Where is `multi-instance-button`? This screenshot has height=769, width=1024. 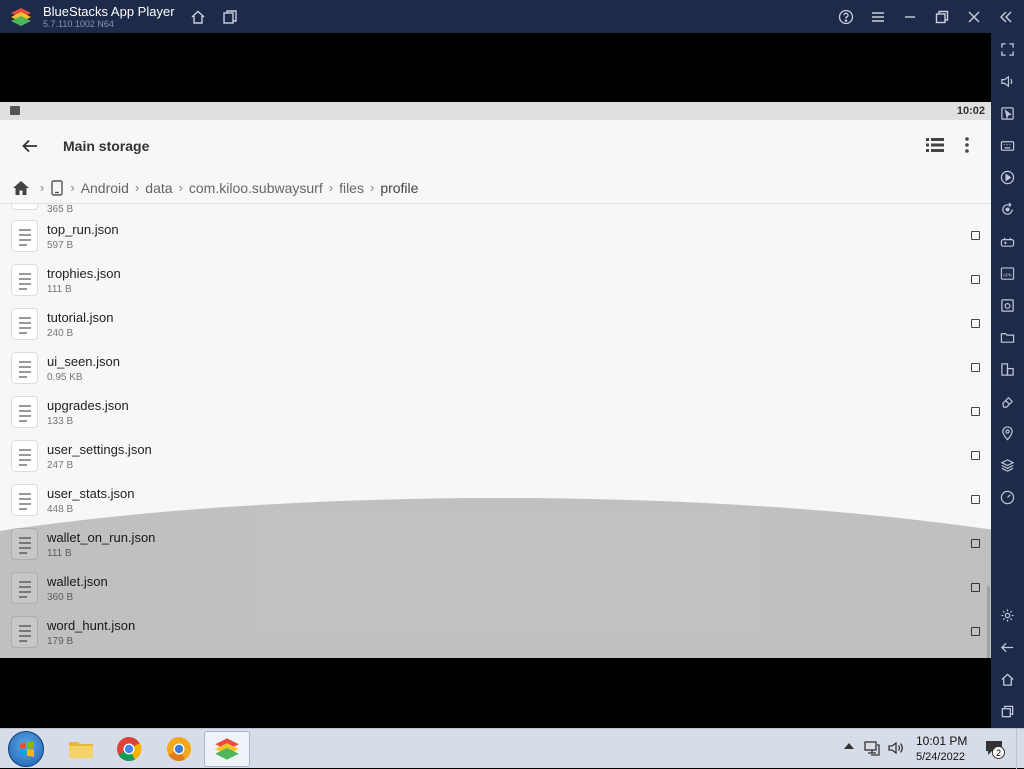
multi-instance-button is located at coordinates (230, 17).